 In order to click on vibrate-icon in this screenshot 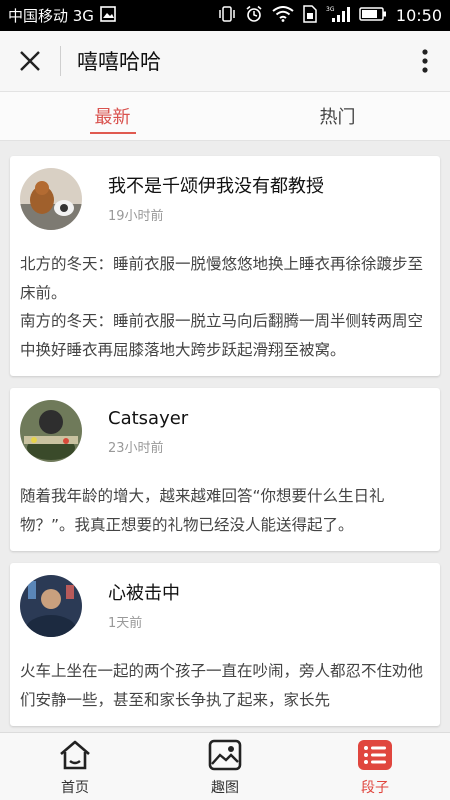, I will do `click(227, 15)`.